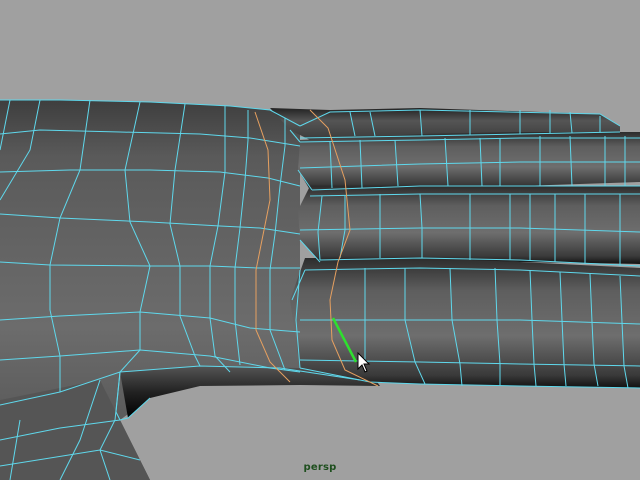  I want to click on camera-name-label: persp, so click(320, 467).